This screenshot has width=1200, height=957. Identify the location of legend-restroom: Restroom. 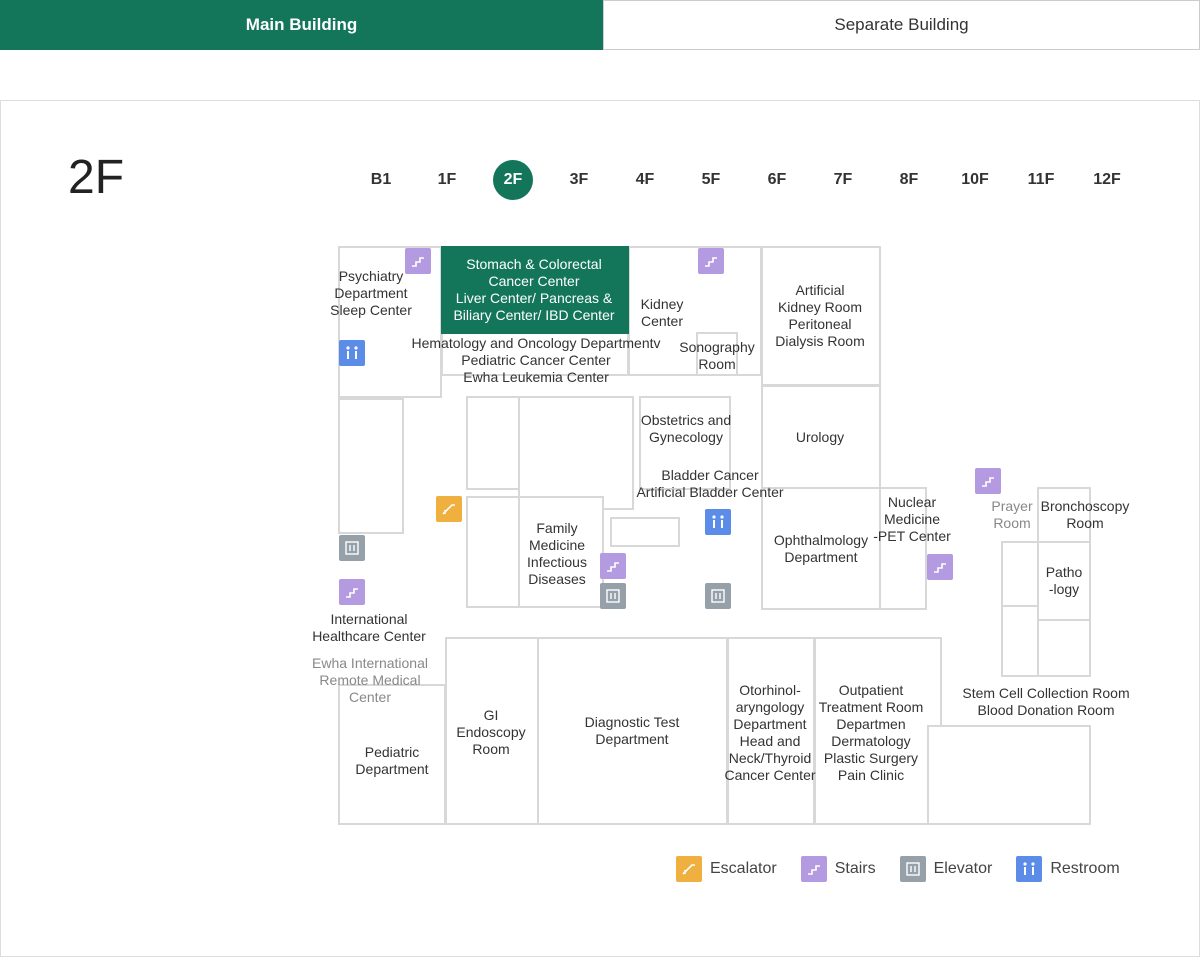
(1068, 869).